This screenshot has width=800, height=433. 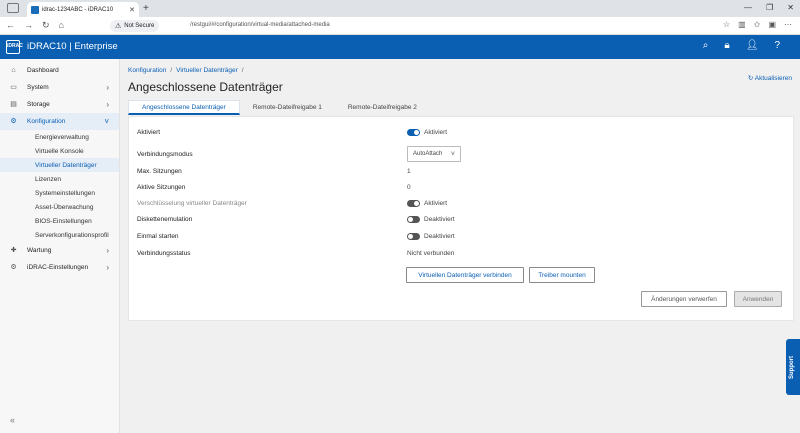 What do you see at coordinates (772, 24) in the screenshot?
I see `collections-icon: ▣` at bounding box center [772, 24].